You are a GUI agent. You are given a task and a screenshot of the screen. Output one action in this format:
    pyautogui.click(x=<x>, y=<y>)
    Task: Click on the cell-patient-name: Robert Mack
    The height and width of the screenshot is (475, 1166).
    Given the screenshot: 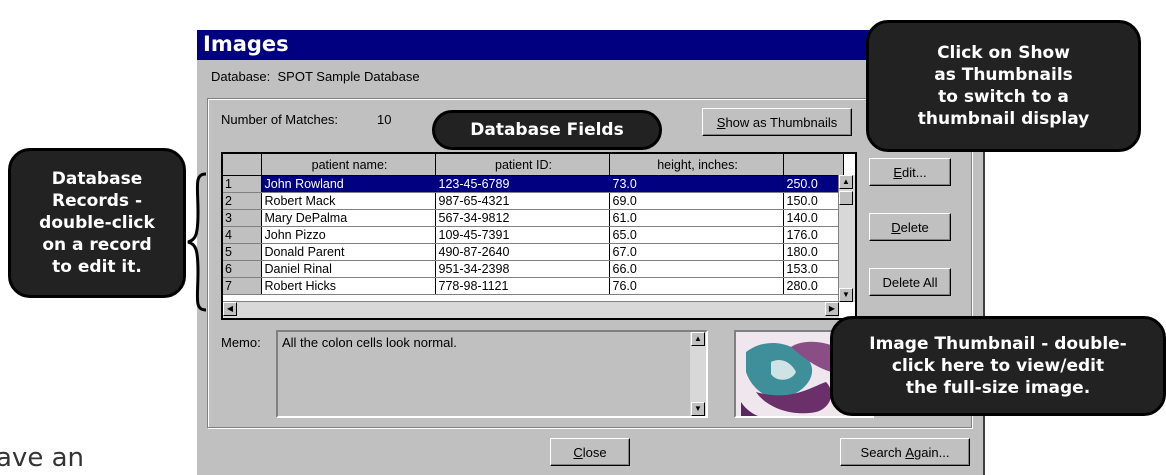 What is the action you would take?
    pyautogui.click(x=348, y=201)
    